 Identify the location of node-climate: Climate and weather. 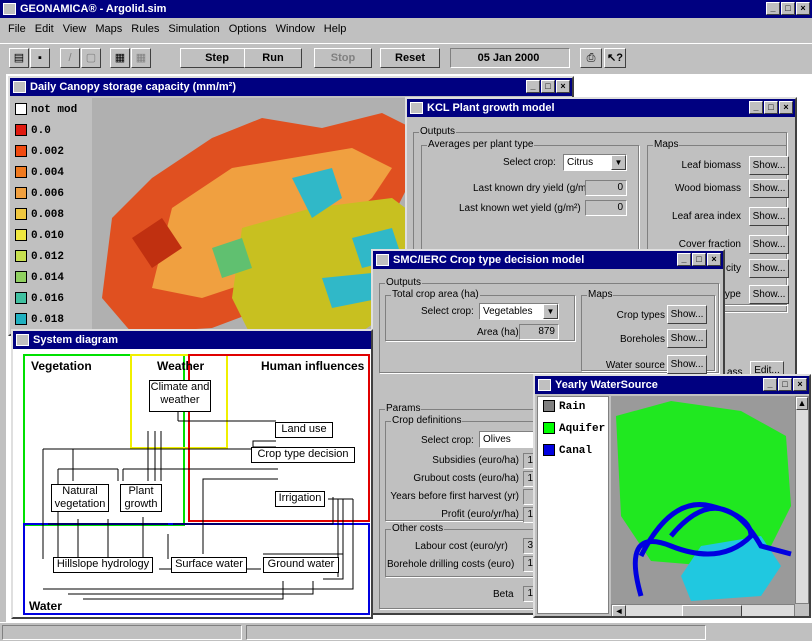
(180, 396).